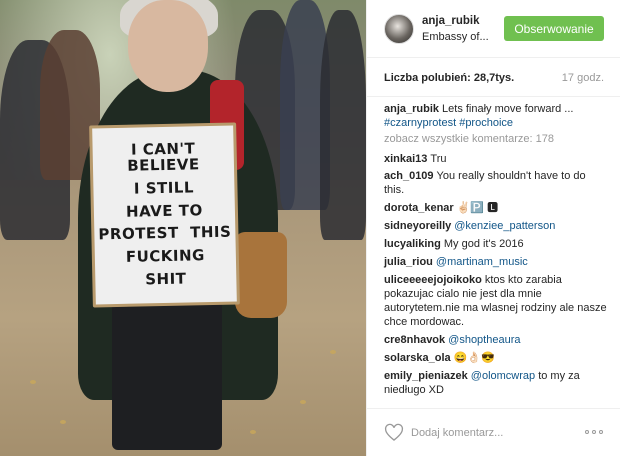 This screenshot has width=620, height=456. I want to click on comment-username: sidneyoreilly, so click(417, 226).